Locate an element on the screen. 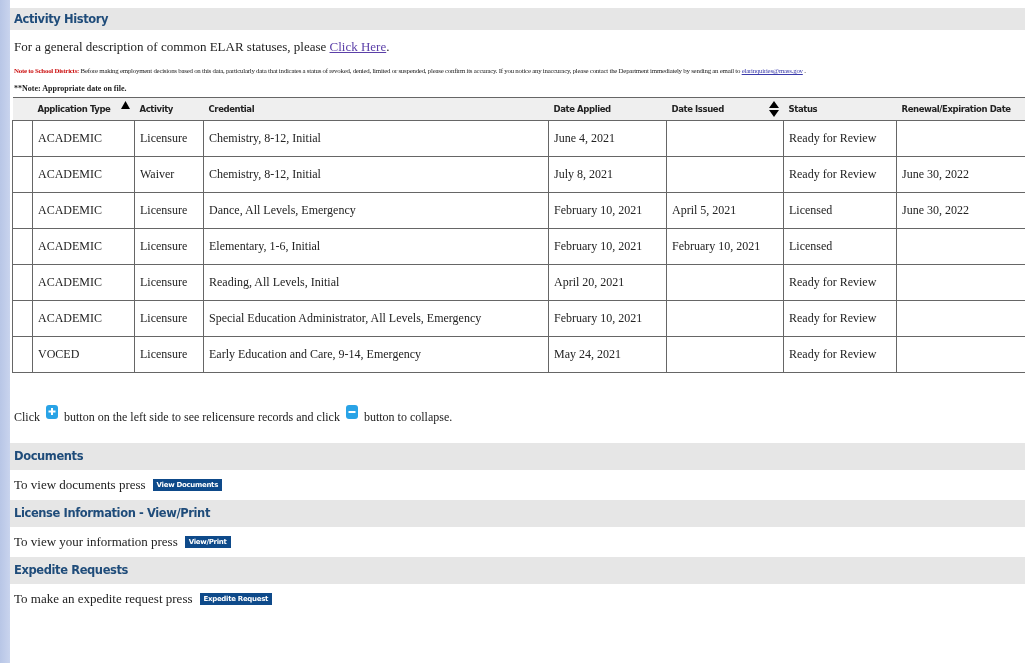  table-cell: June 4, 2021 is located at coordinates (607, 138).